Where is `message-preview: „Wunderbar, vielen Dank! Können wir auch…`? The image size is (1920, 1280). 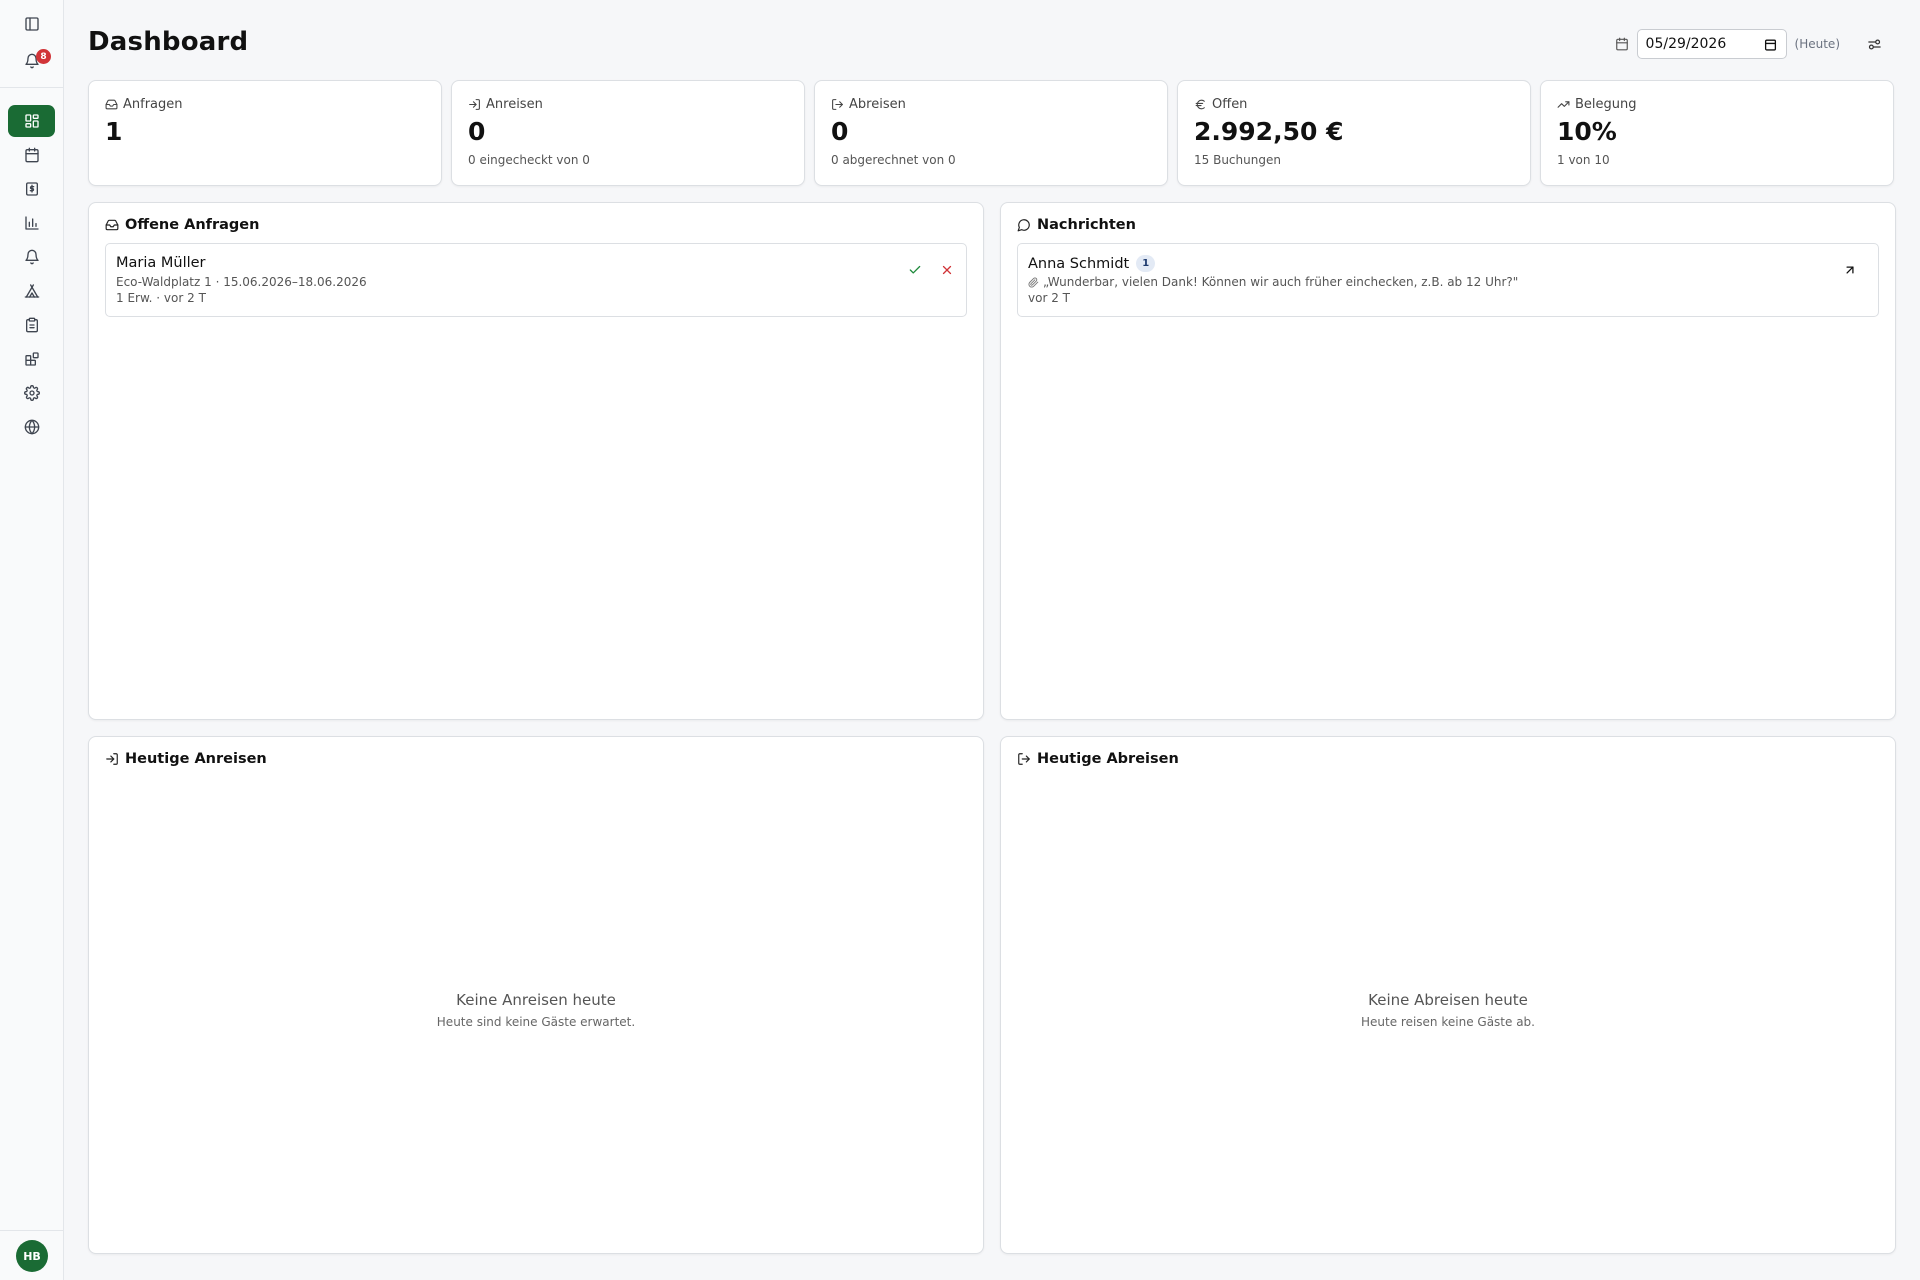
message-preview: „Wunderbar, vielen Dank! Können wir auch… is located at coordinates (1281, 282).